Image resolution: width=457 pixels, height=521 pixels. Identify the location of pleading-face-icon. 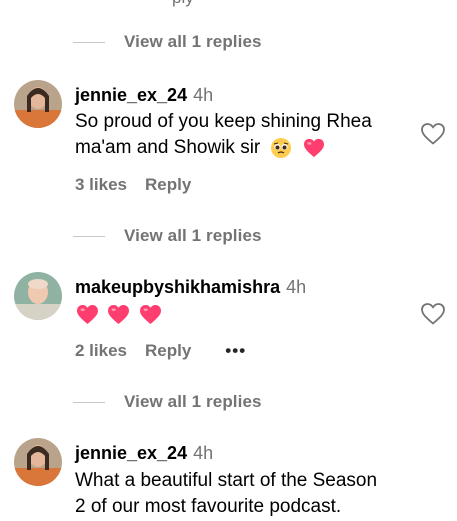
(280, 147).